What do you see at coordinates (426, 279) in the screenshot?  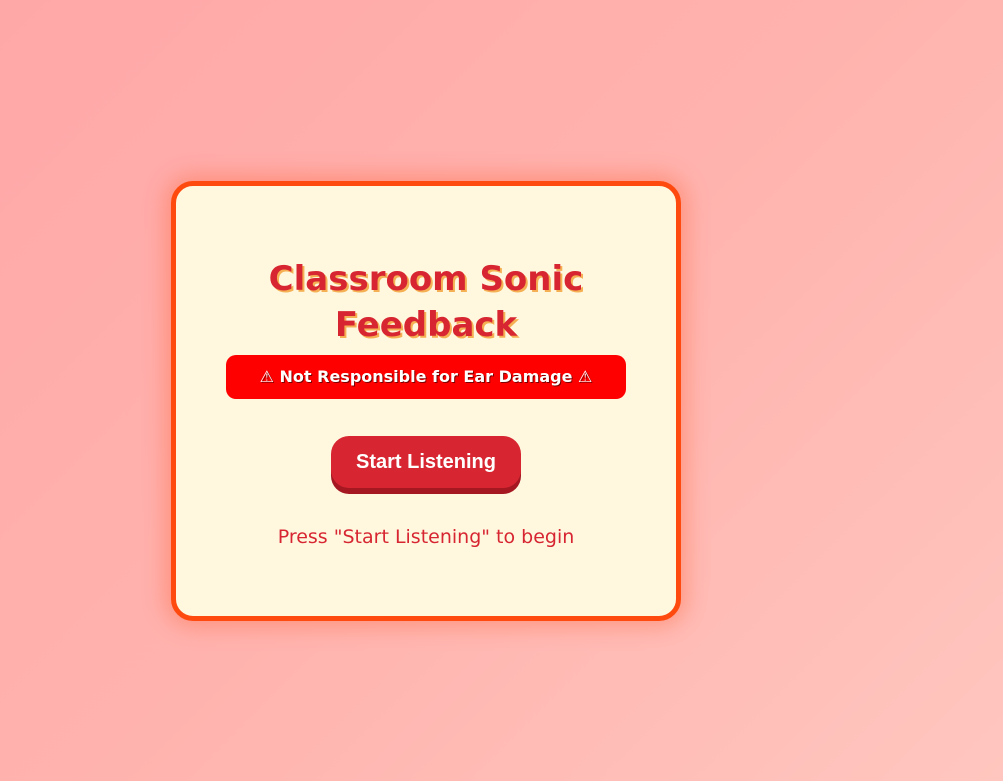 I see `title-line-1: Classroom Sonic` at bounding box center [426, 279].